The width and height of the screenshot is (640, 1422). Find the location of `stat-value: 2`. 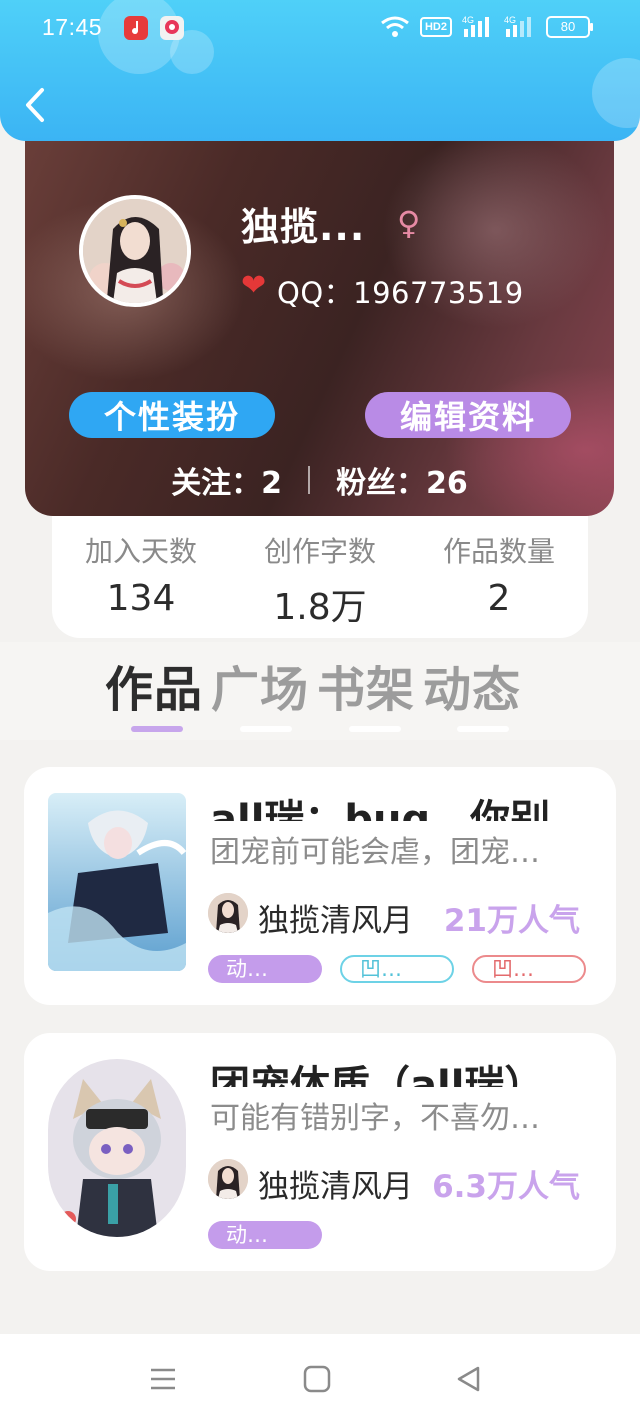

stat-value: 2 is located at coordinates (499, 598).